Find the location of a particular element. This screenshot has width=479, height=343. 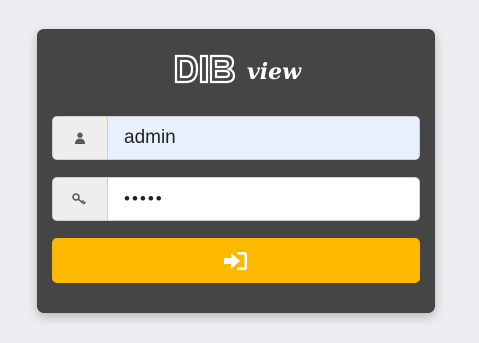

username-input: admin is located at coordinates (263, 138).